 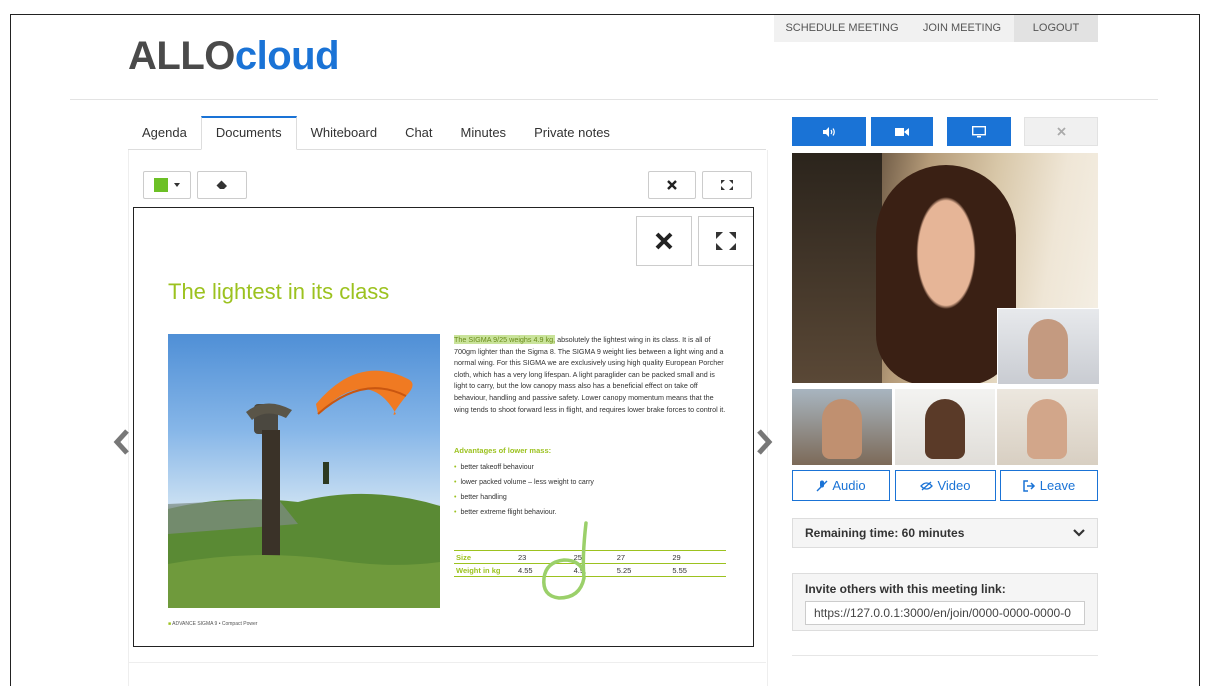 What do you see at coordinates (212, 624) in the screenshot?
I see `document-caption: ADVANCE SIGMA 9 • Compact Power` at bounding box center [212, 624].